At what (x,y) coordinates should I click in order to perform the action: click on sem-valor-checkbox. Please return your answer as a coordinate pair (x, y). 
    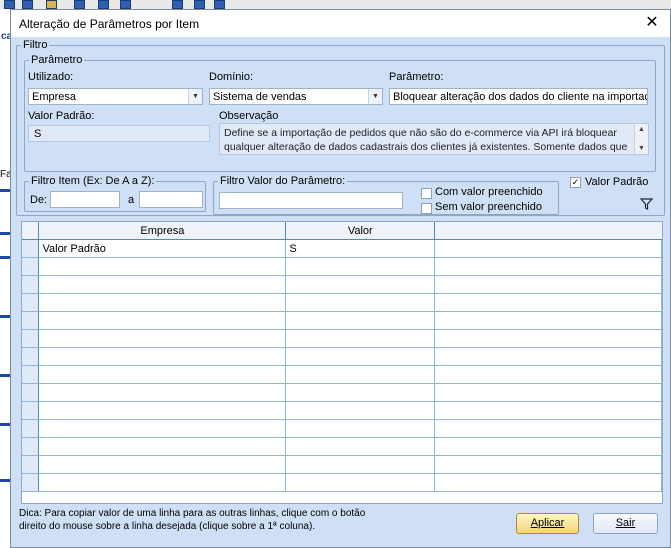
    Looking at the image, I should click on (426, 208).